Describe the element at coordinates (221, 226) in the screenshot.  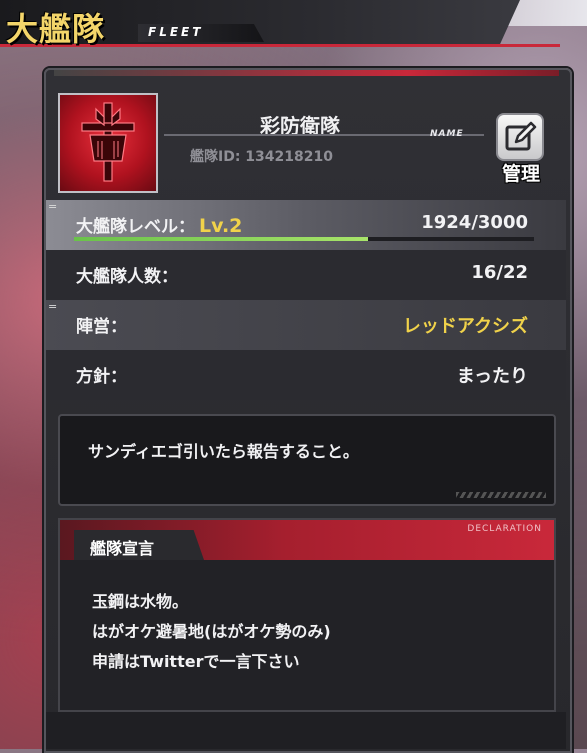
I see `level-value: Lv.2` at that location.